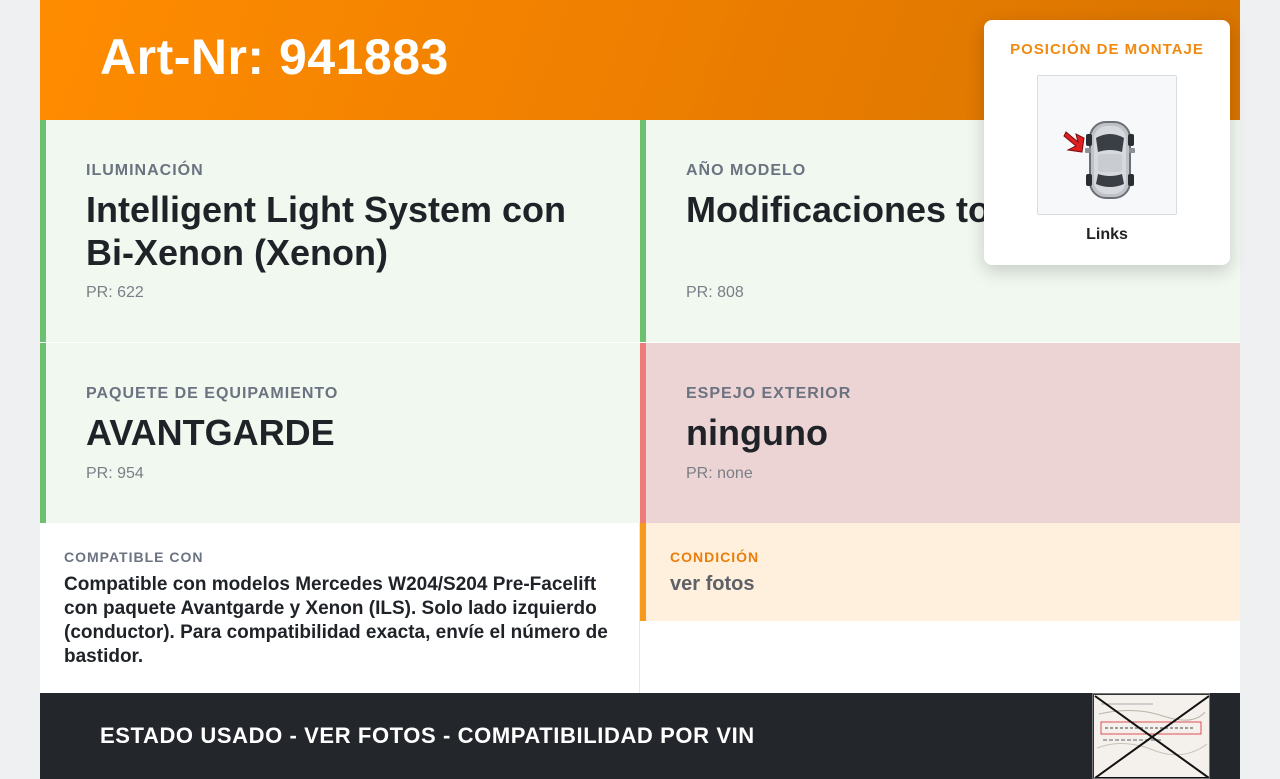 The image size is (1280, 779). I want to click on car-top-view-icon, so click(1099, 160).